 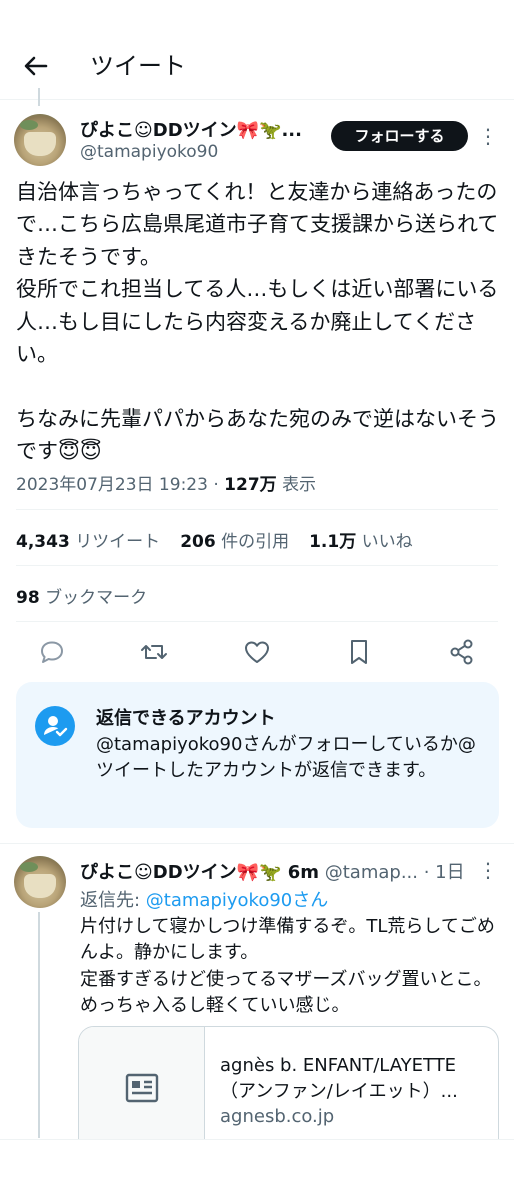 I want to click on link-card-domain: agnesb.co.jp, so click(x=277, y=1116).